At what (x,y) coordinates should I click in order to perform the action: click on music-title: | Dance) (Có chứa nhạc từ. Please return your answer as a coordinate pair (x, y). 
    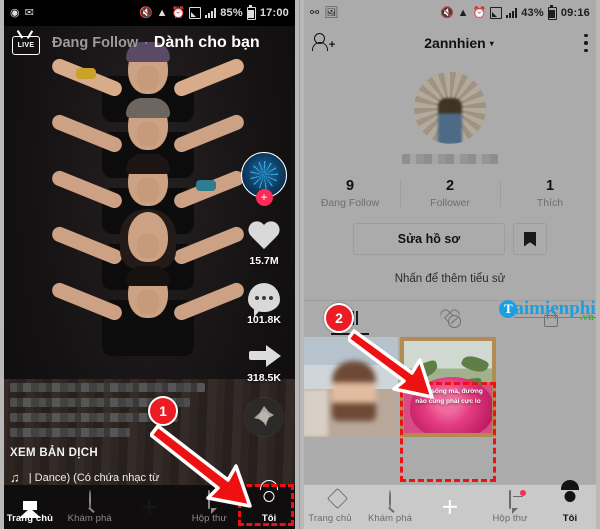
    Looking at the image, I should click on (94, 477).